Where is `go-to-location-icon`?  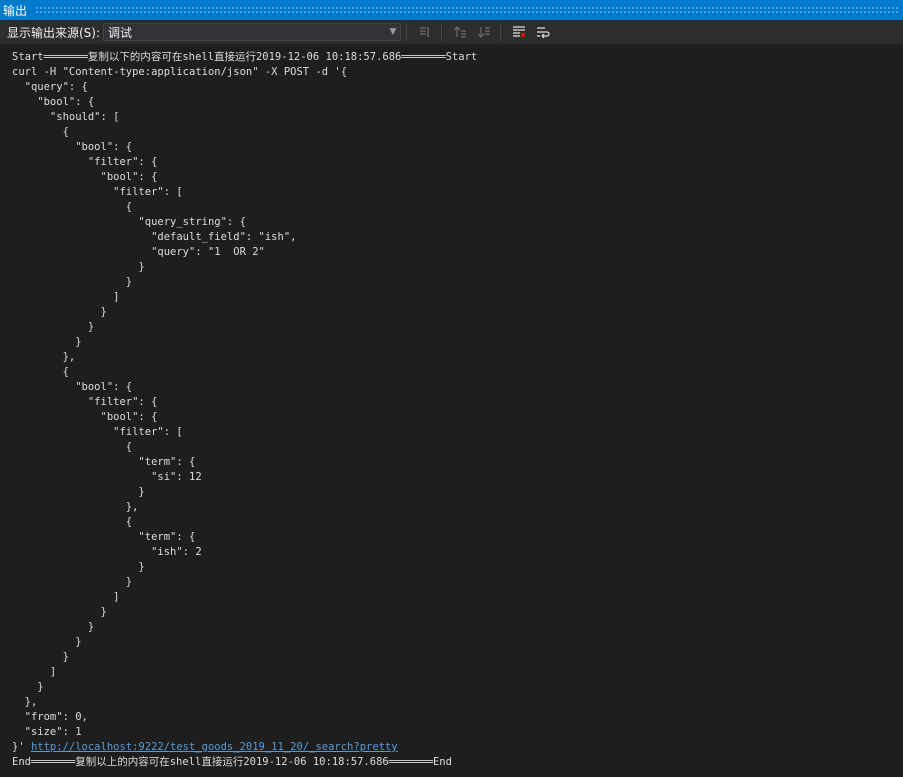 go-to-location-icon is located at coordinates (425, 32).